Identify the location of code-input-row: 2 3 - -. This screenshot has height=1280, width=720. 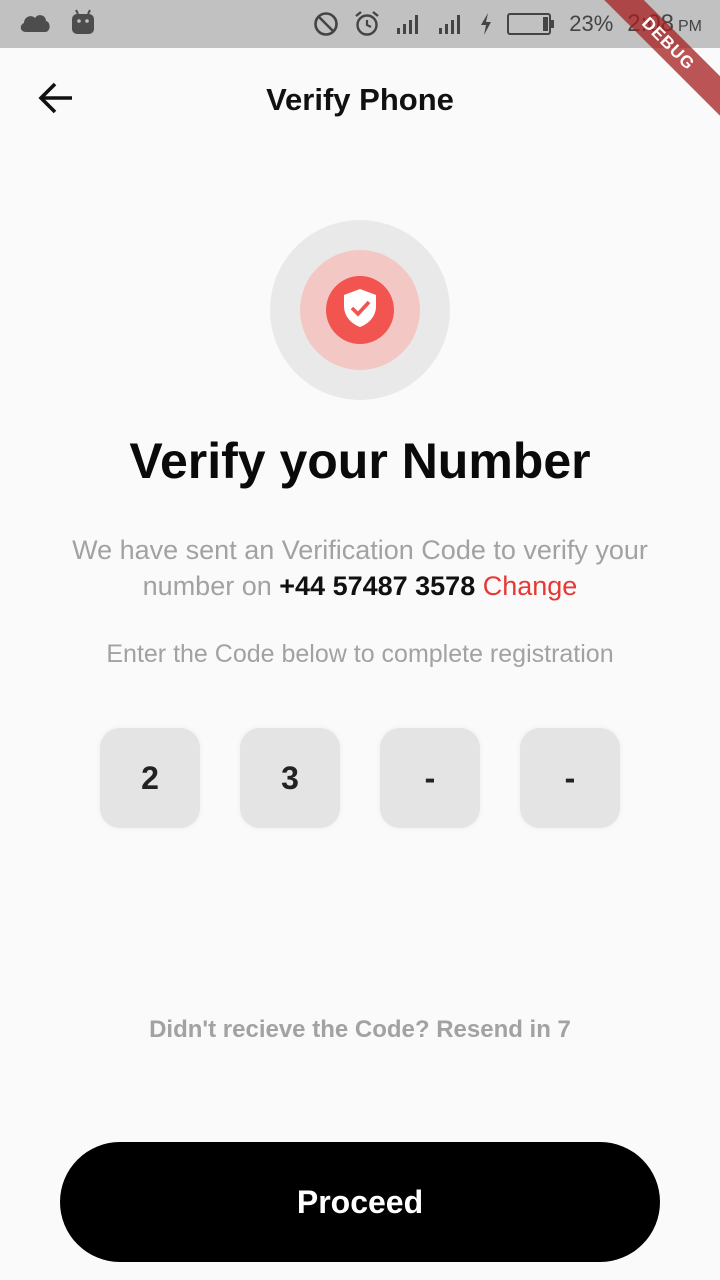
(360, 778).